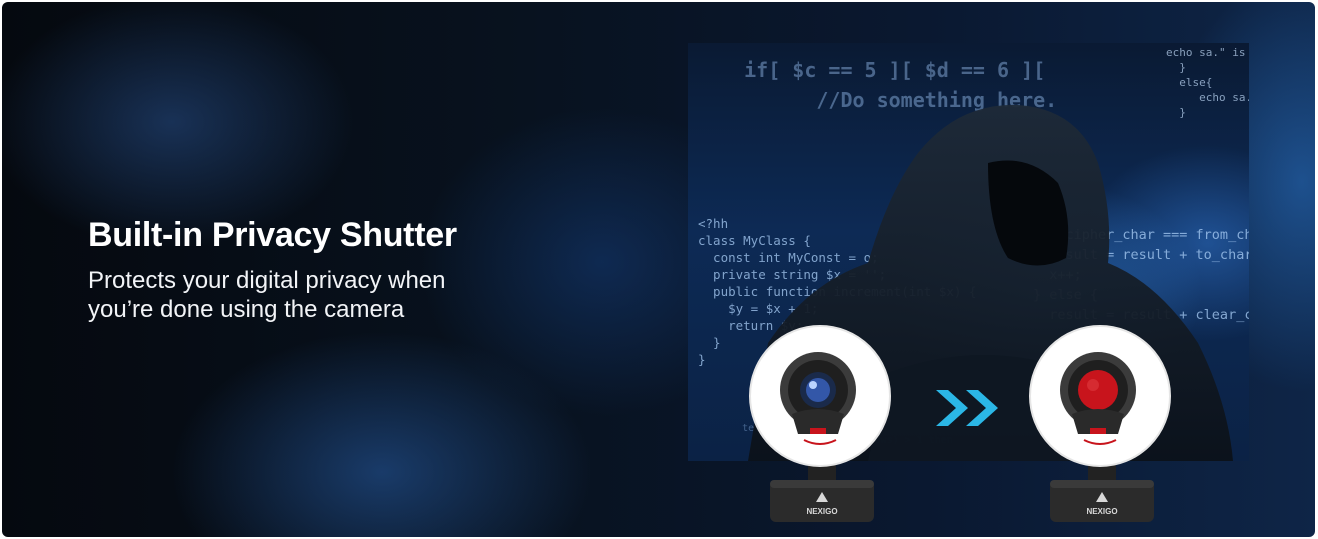 The height and width of the screenshot is (539, 1318). I want to click on webcam-shutter-open: NEXIGO, so click(820, 423).